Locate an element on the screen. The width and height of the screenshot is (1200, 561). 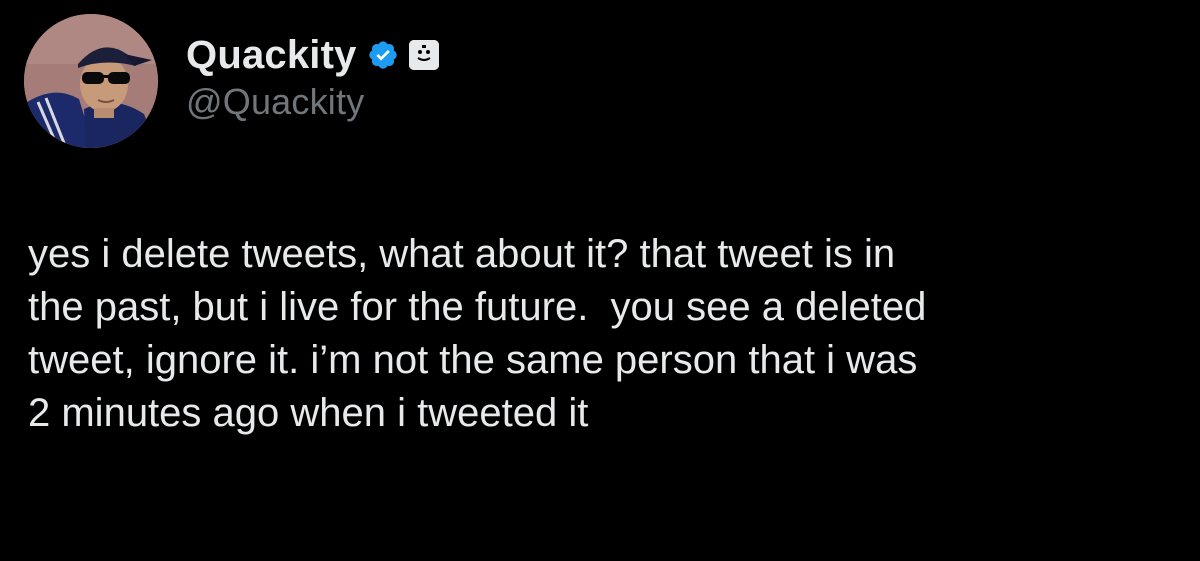
verified-badge-icon is located at coordinates (383, 55).